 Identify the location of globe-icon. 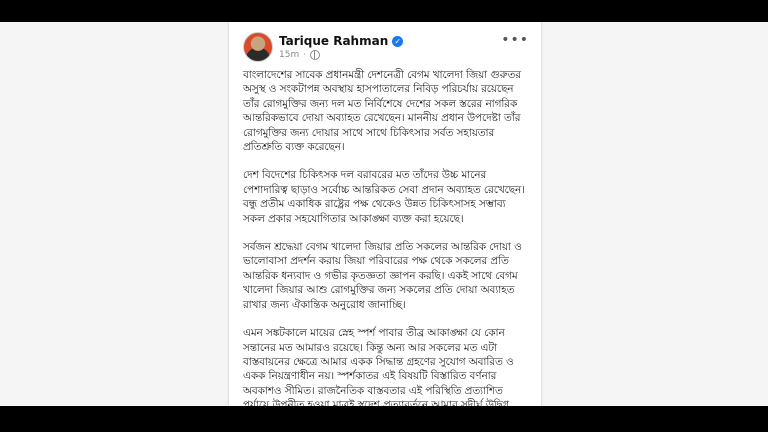
(315, 55).